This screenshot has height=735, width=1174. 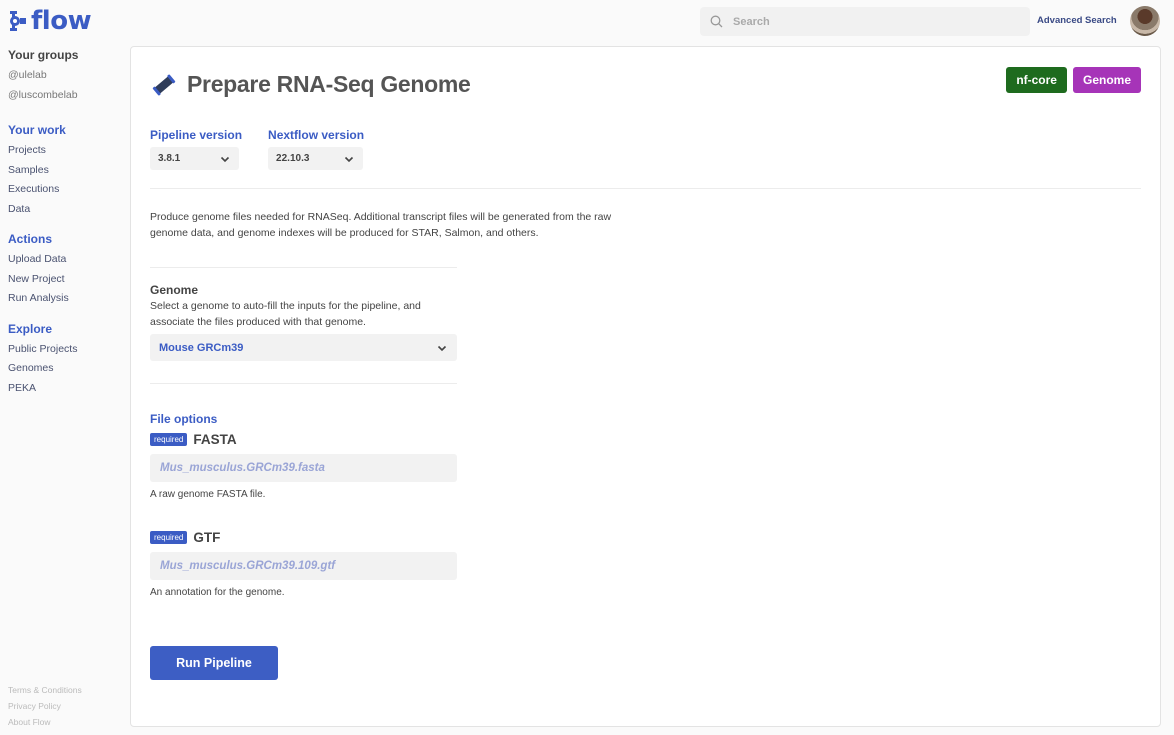 I want to click on gtf-file-input: Mus_musculus.GRCm39.109.gtf, so click(x=303, y=566).